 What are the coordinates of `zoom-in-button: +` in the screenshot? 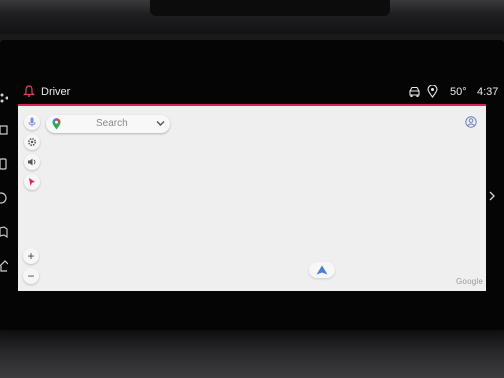 It's located at (31, 256).